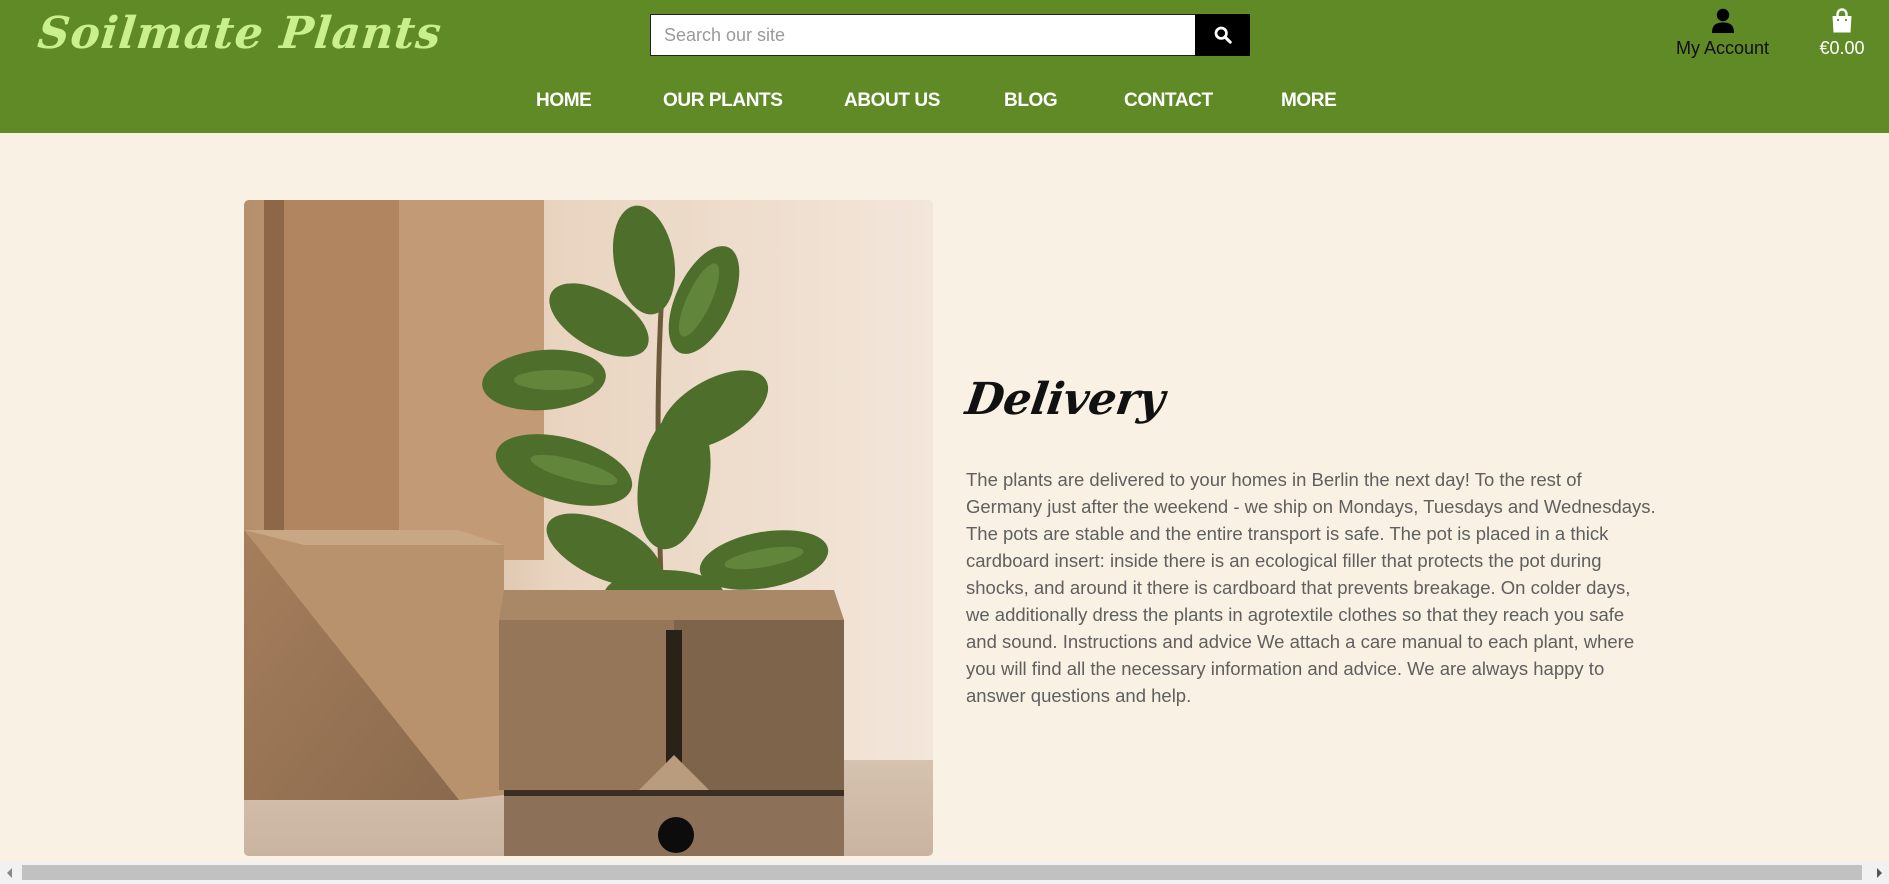 This screenshot has width=1889, height=884. Describe the element at coordinates (564, 101) in the screenshot. I see `nav-home: HOME` at that location.